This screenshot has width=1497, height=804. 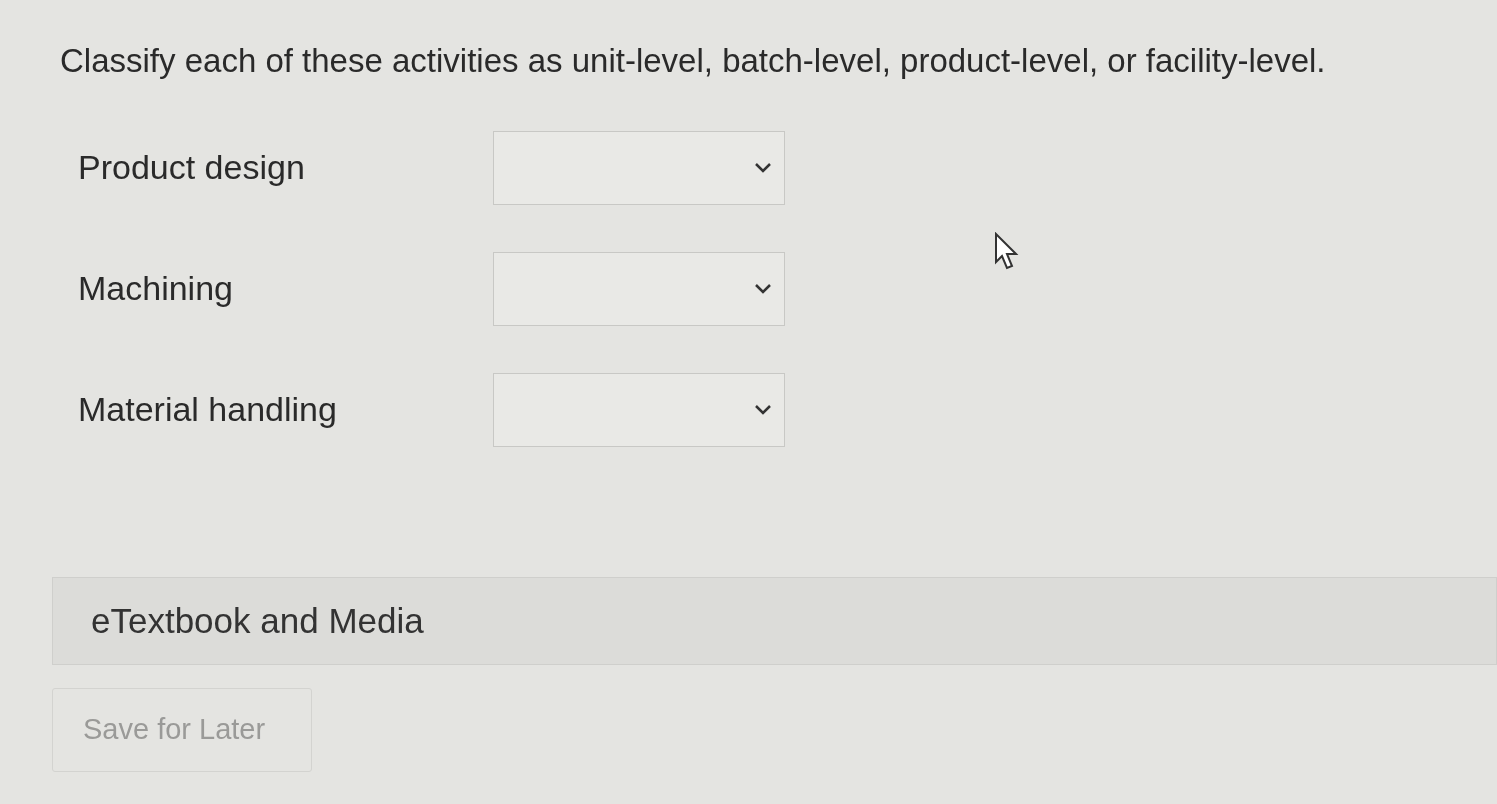 I want to click on resources-panel: eTextbook and Media, so click(x=774, y=621).